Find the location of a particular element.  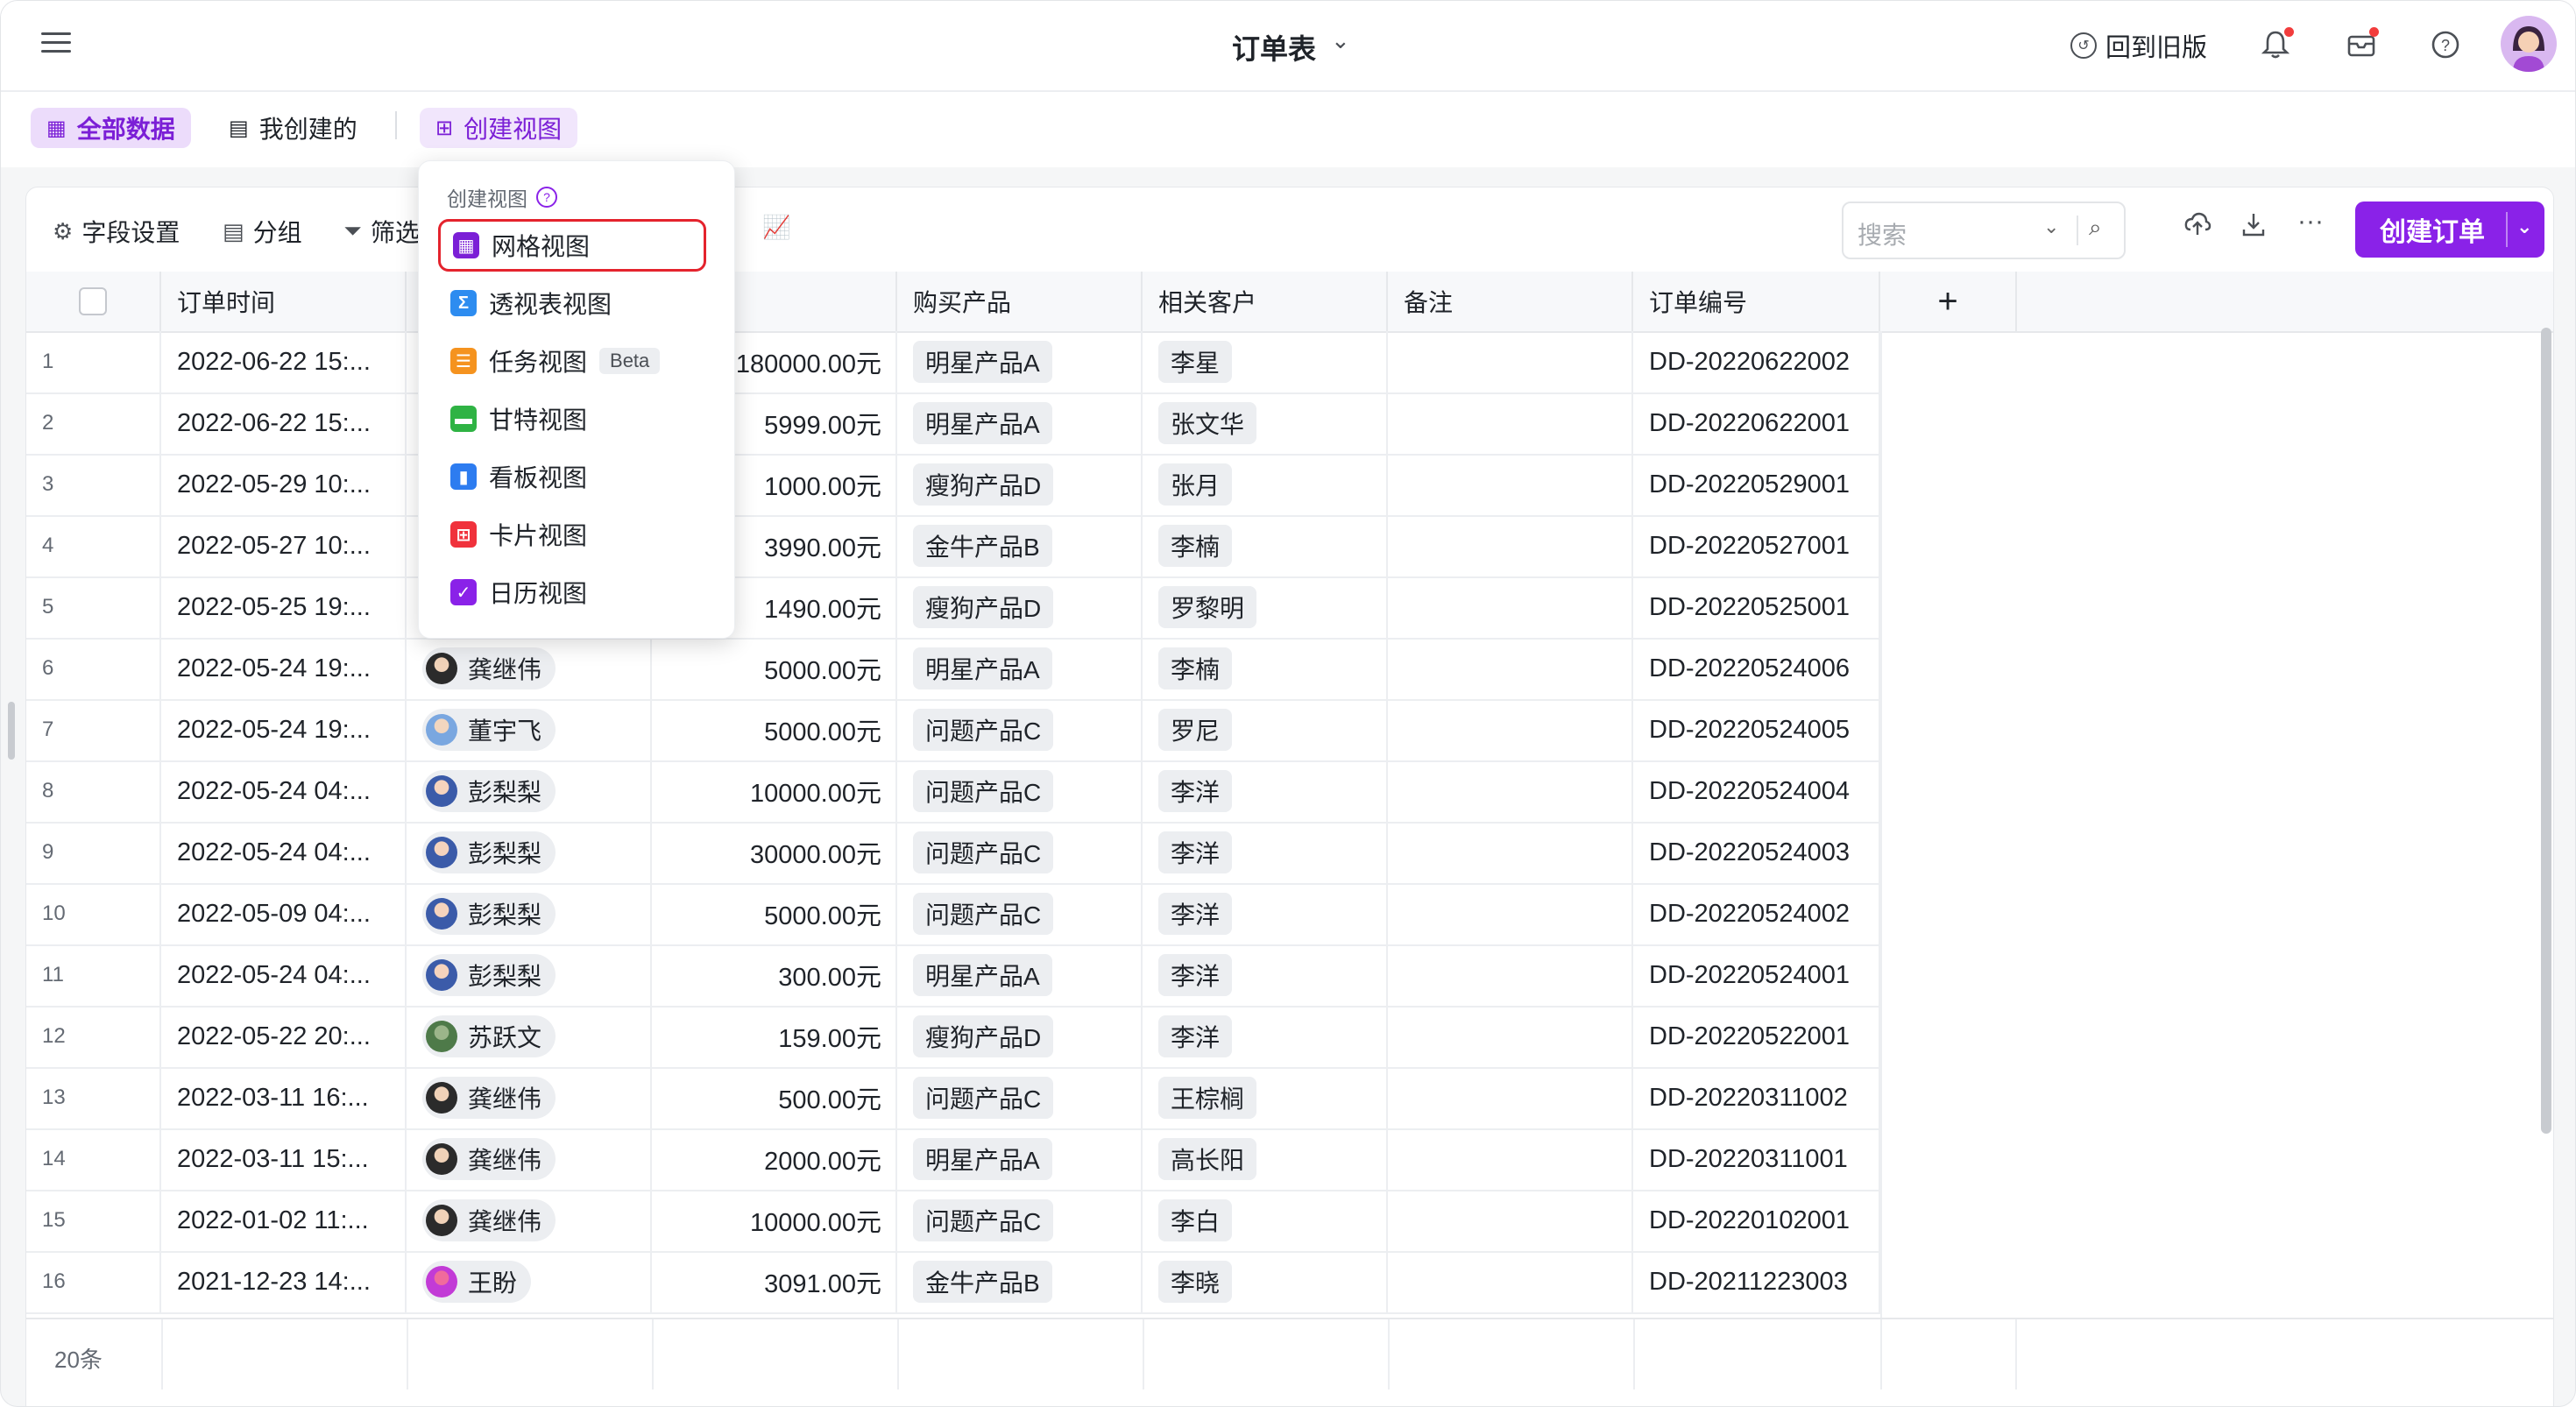

cell-customer: 高长阳 is located at coordinates (1265, 1159).